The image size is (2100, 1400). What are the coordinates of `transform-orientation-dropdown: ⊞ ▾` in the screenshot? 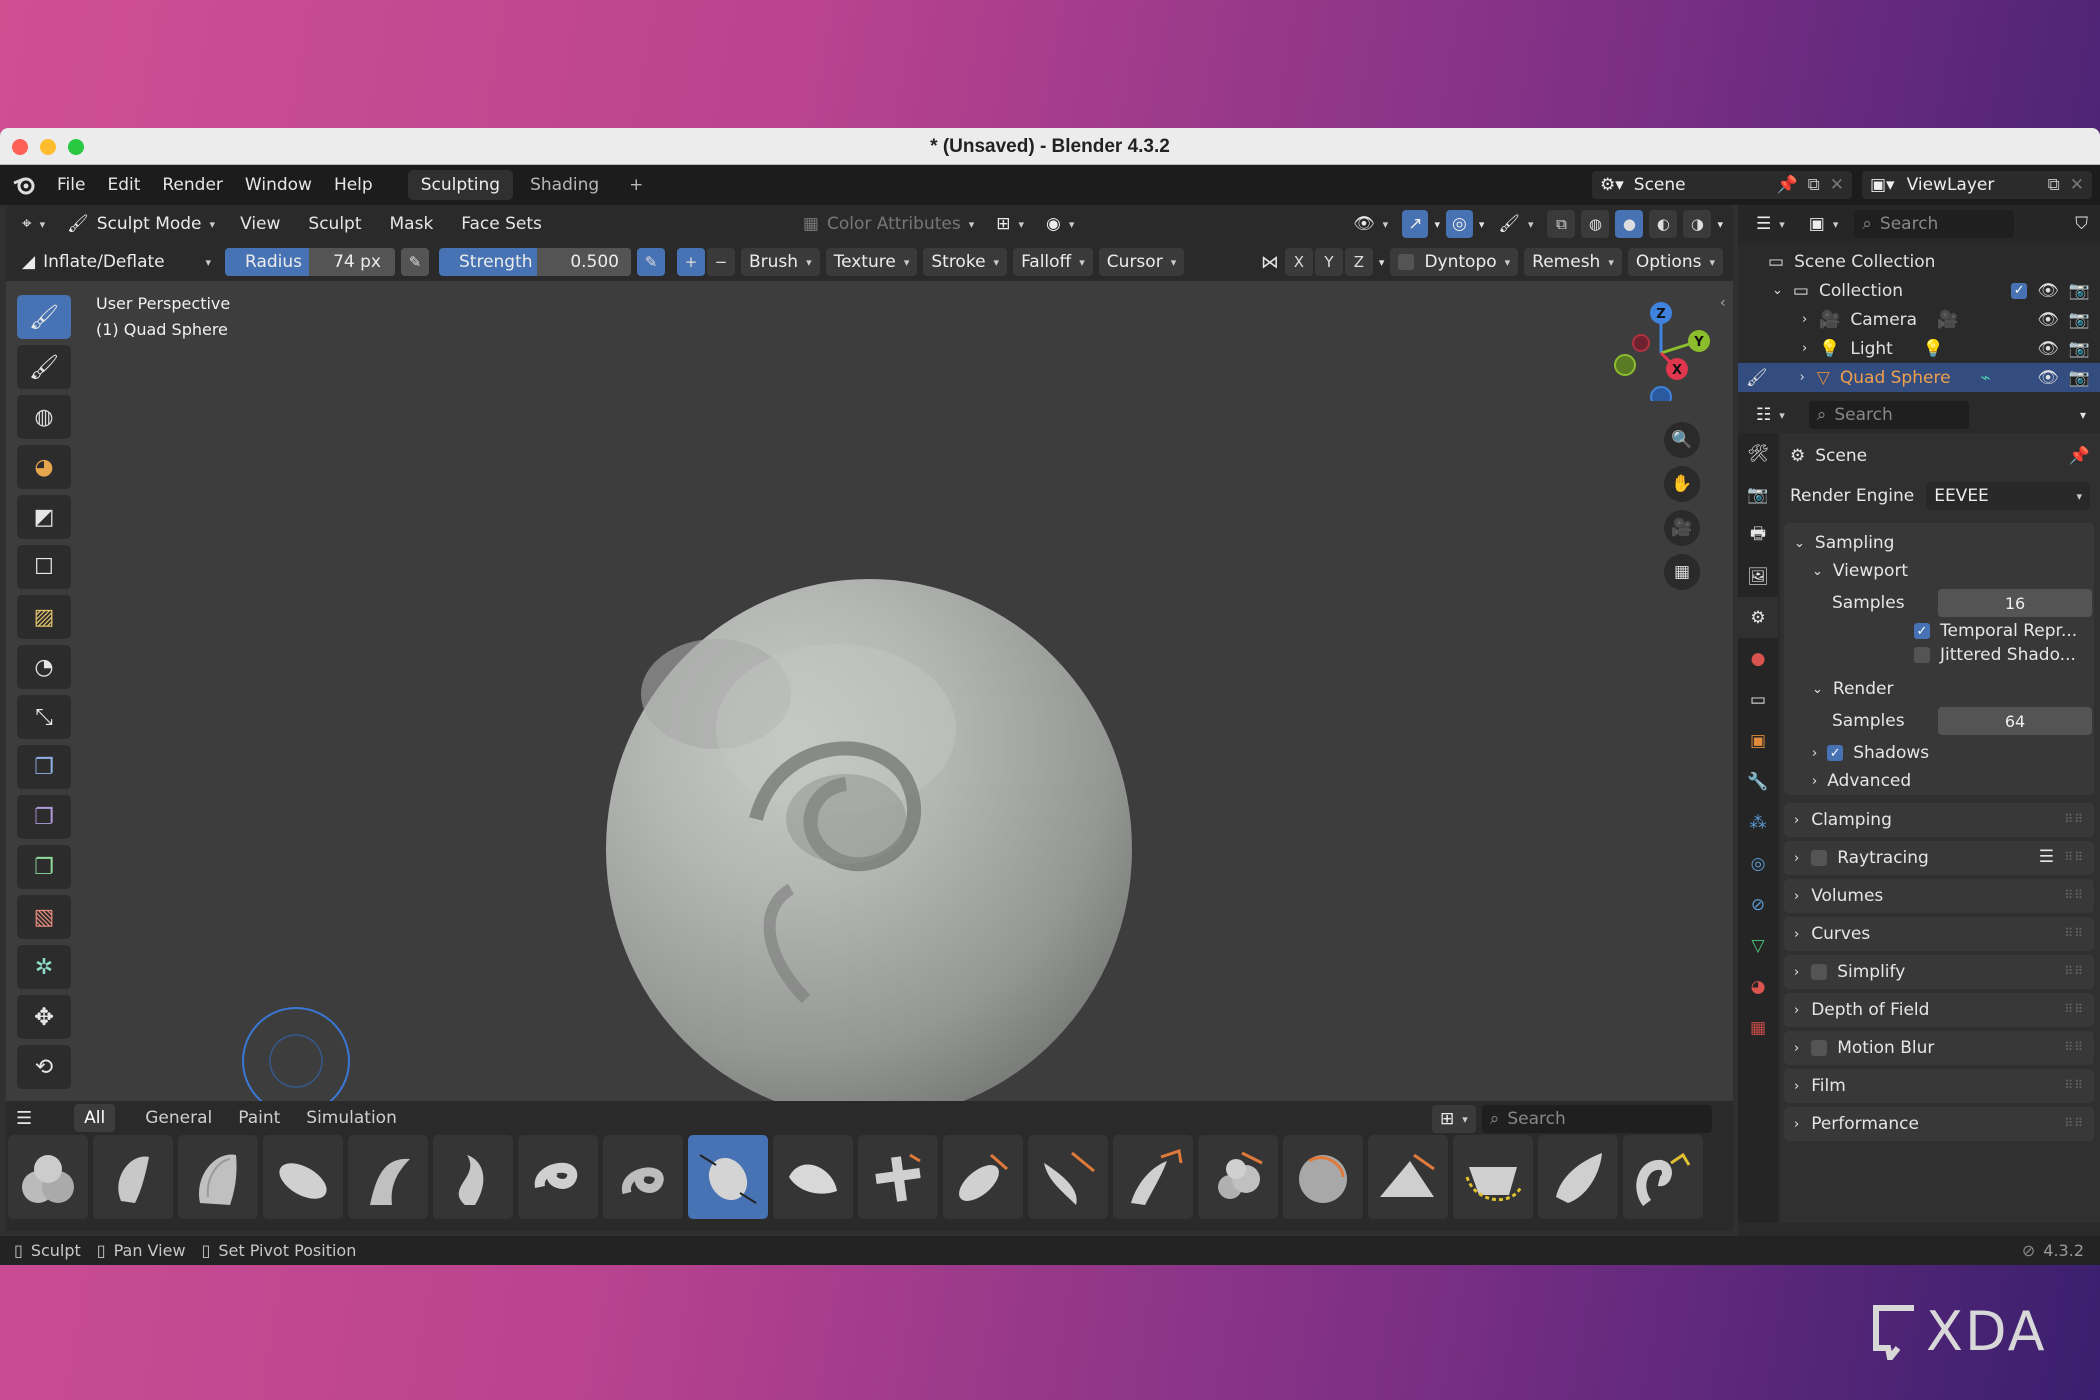 It's located at (1010, 224).